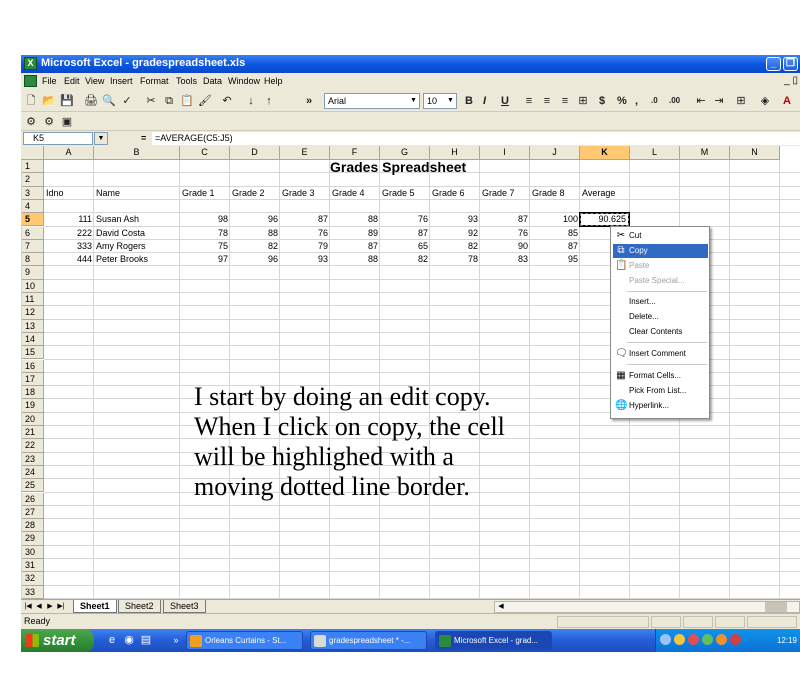 The image size is (800, 683). I want to click on decrease-decimal-button: .00, so click(674, 101).